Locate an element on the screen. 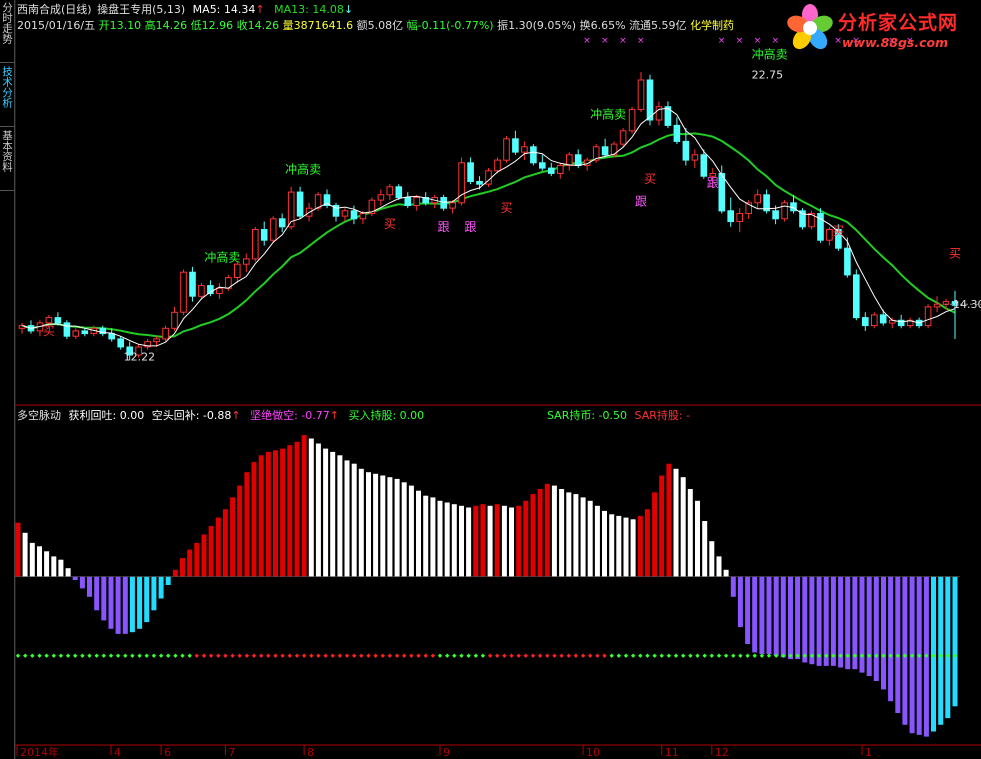 The width and height of the screenshot is (981, 759). tab-technical: 技术分析 is located at coordinates (7, 96).